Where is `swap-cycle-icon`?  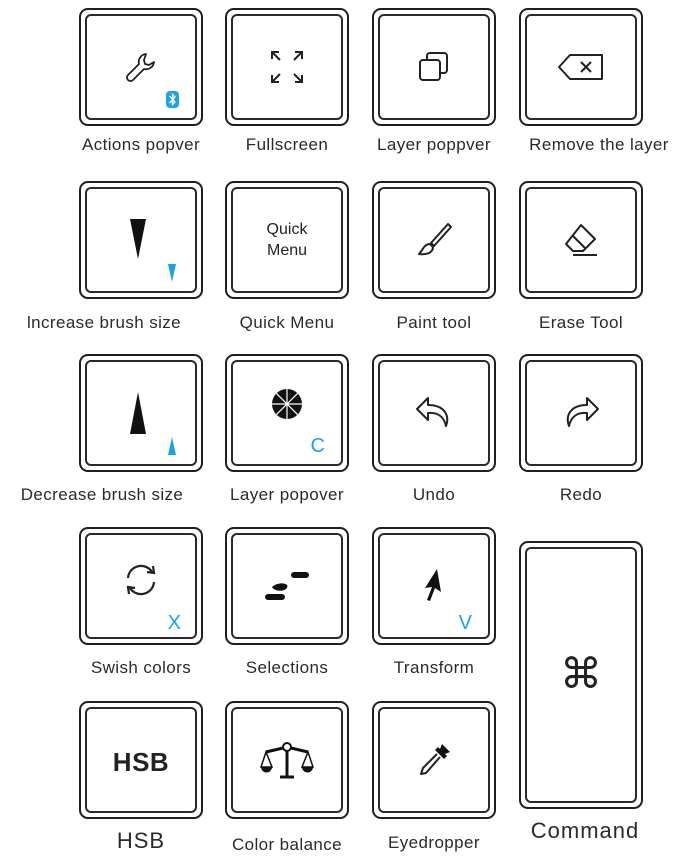 swap-cycle-icon is located at coordinates (141, 580).